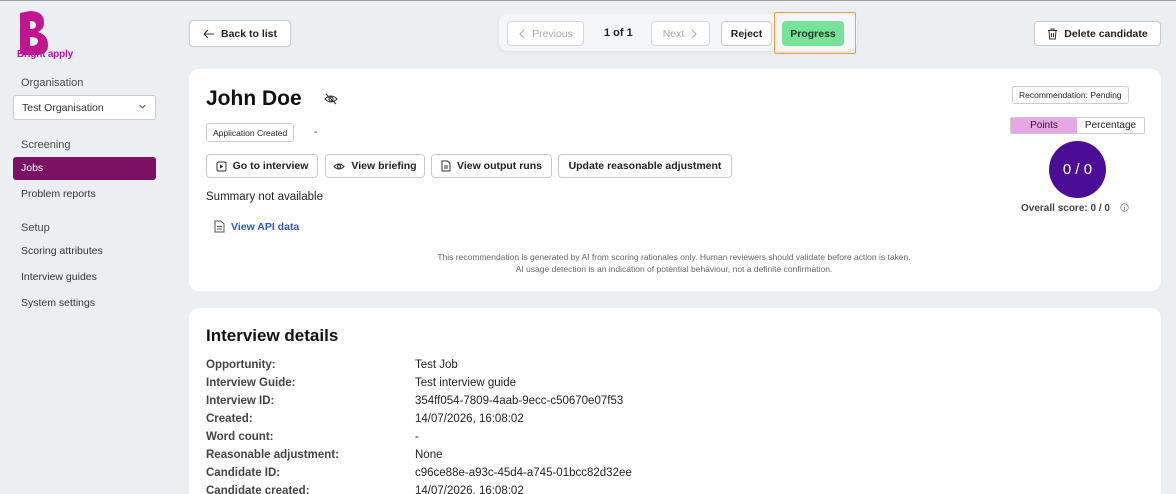 This screenshot has height=494, width=1176. Describe the element at coordinates (35, 228) in the screenshot. I see `setup-heading: Setup` at that location.